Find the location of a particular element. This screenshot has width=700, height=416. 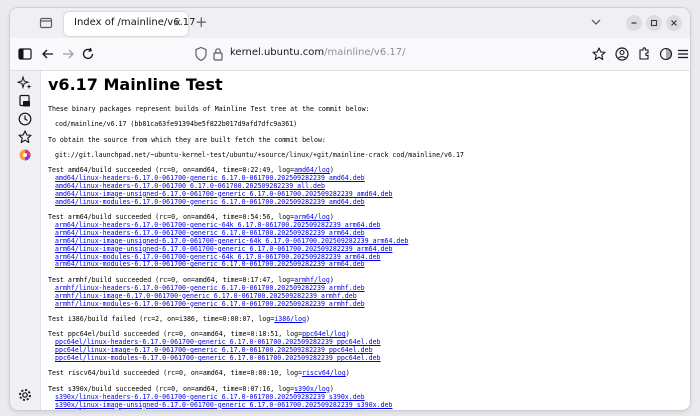

reload-icon is located at coordinates (88, 54).